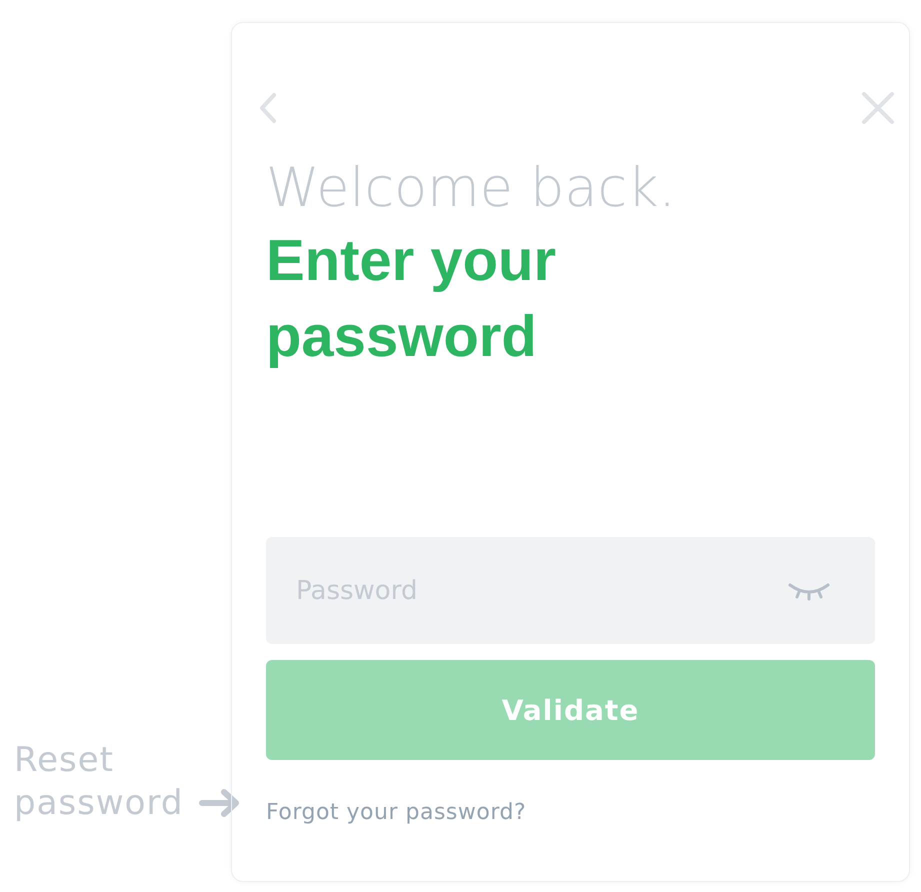 This screenshot has height=892, width=921. What do you see at coordinates (471, 188) in the screenshot?
I see `greeting-text: Welcome back.` at bounding box center [471, 188].